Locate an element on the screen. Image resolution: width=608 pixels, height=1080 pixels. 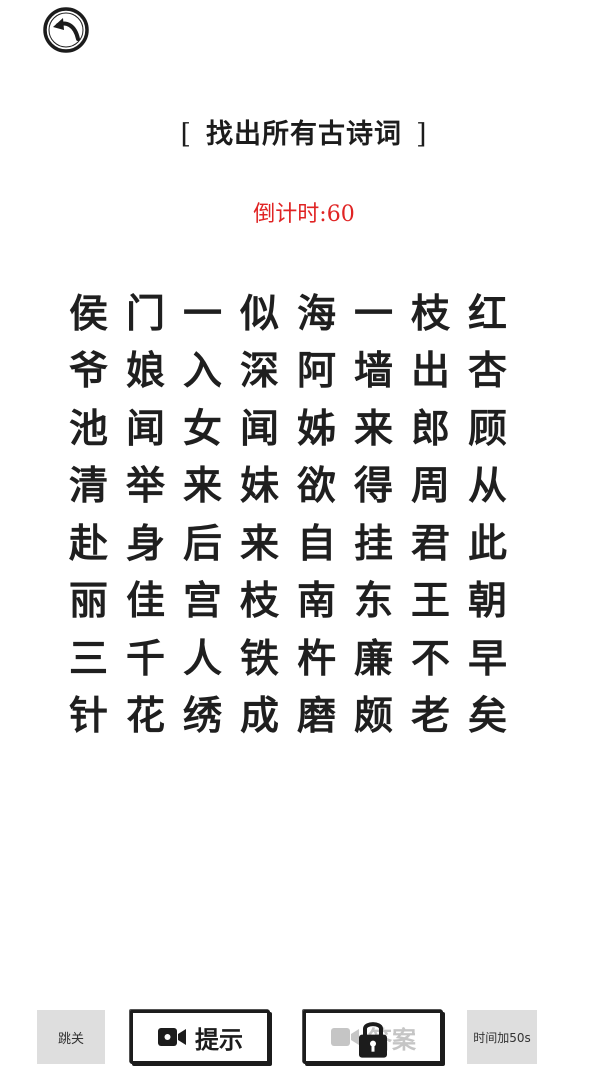
grid-cell: 后 is located at coordinates (202, 541).